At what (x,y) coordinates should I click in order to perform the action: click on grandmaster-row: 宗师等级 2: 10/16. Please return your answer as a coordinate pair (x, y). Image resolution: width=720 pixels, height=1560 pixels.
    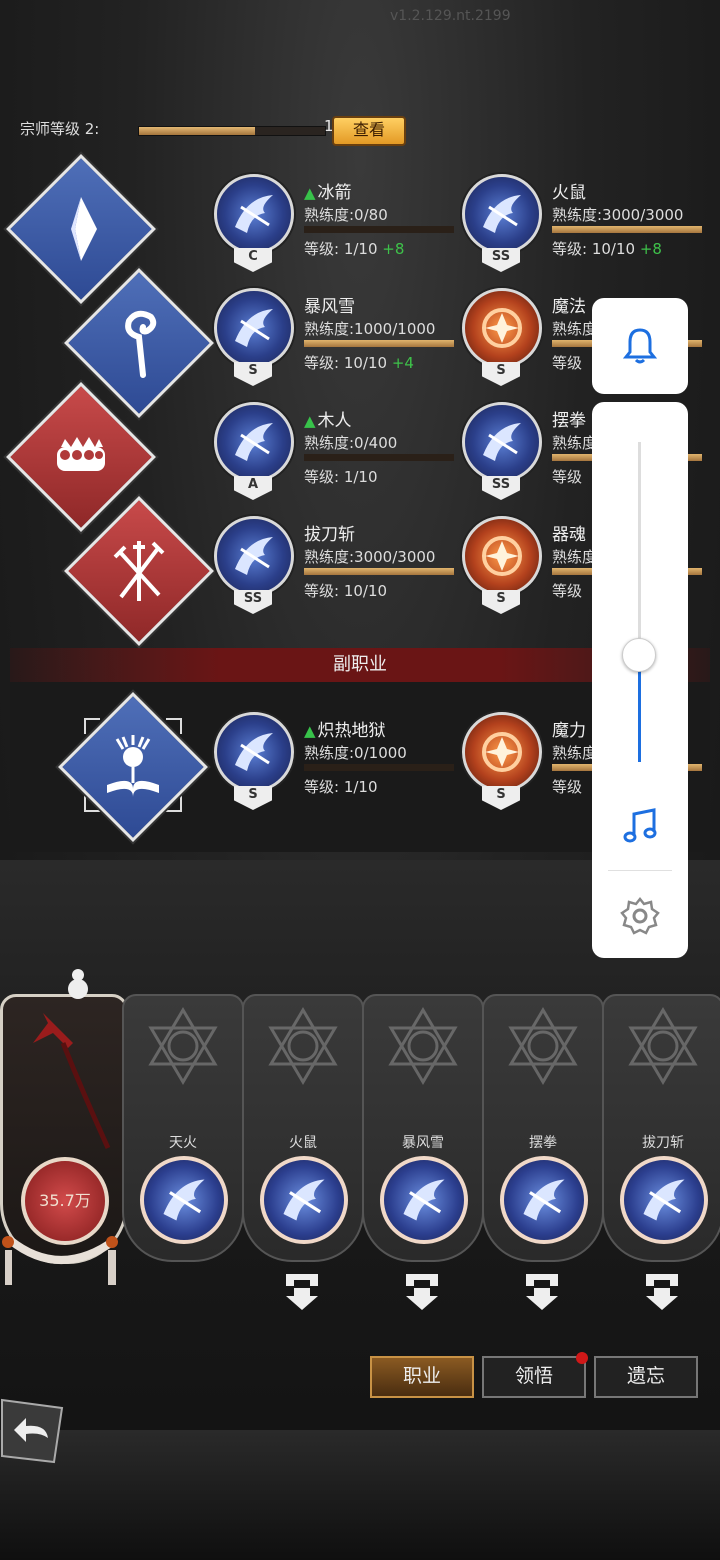
    Looking at the image, I should click on (193, 128).